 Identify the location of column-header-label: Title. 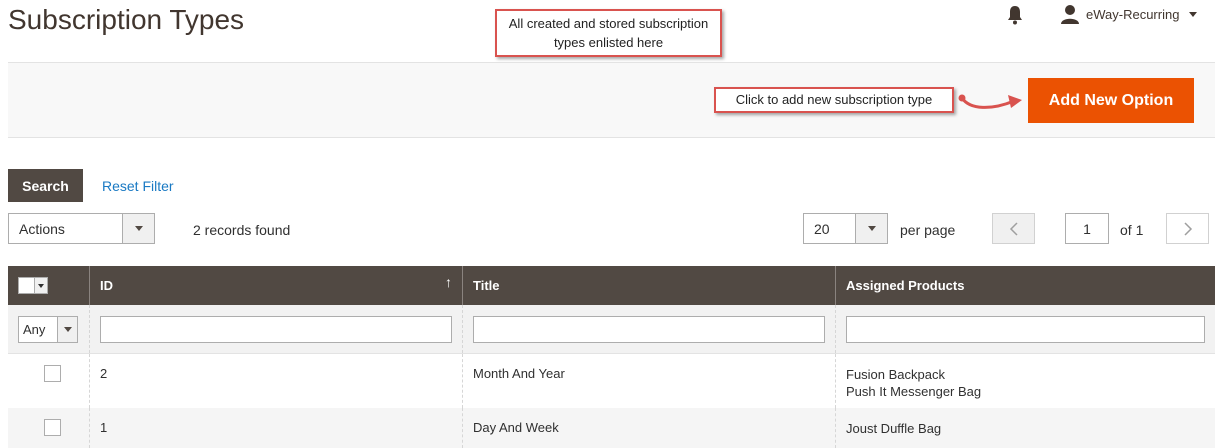
(486, 285).